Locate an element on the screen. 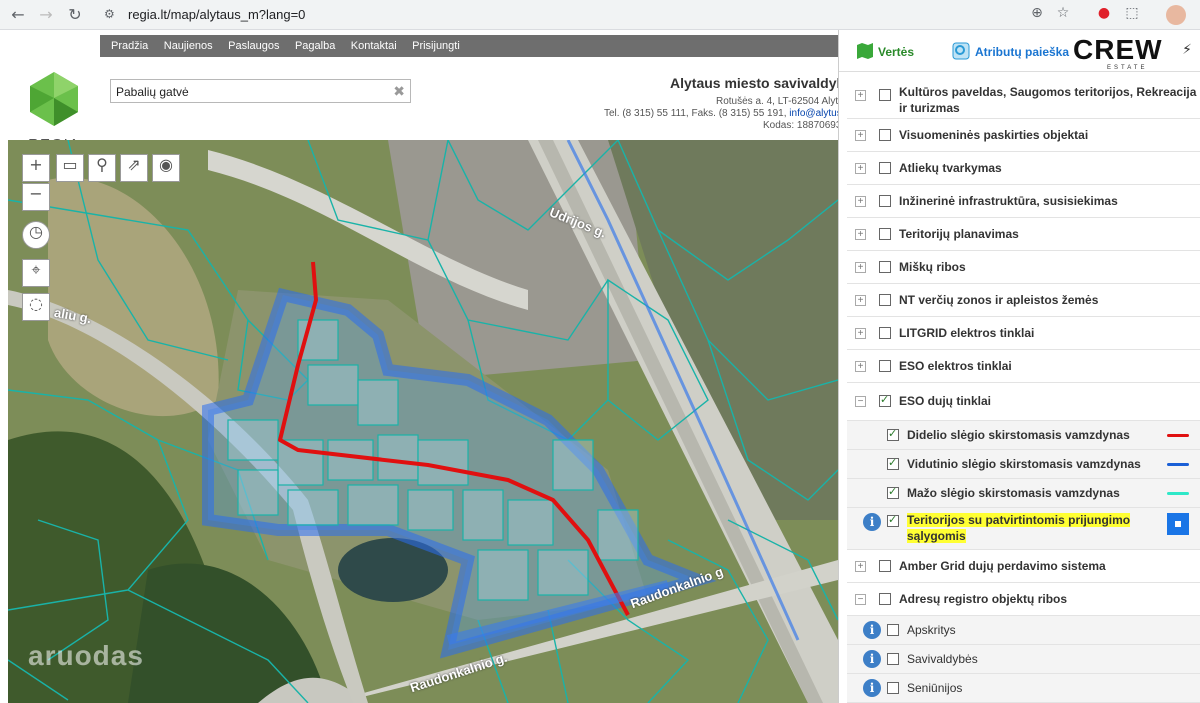 Image resolution: width=1200 pixels, height=703 pixels. layer-row-atlieku: + Atliekų tvarkymas is located at coordinates (1023, 168).